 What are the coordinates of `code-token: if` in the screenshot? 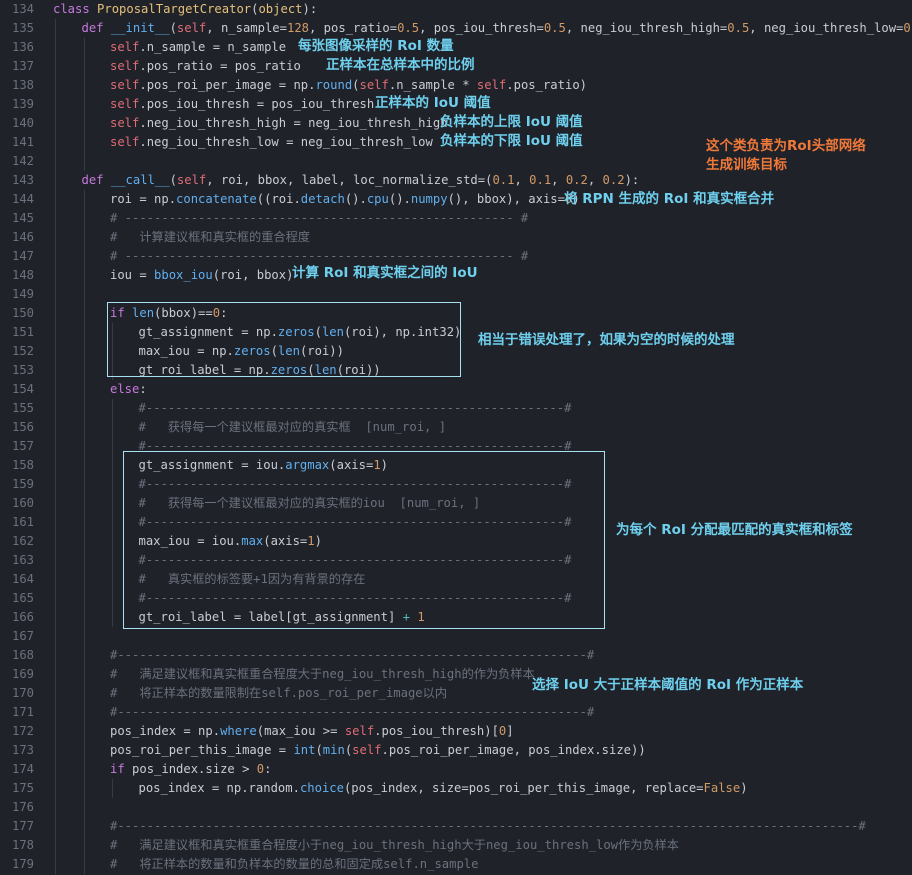 It's located at (121, 769).